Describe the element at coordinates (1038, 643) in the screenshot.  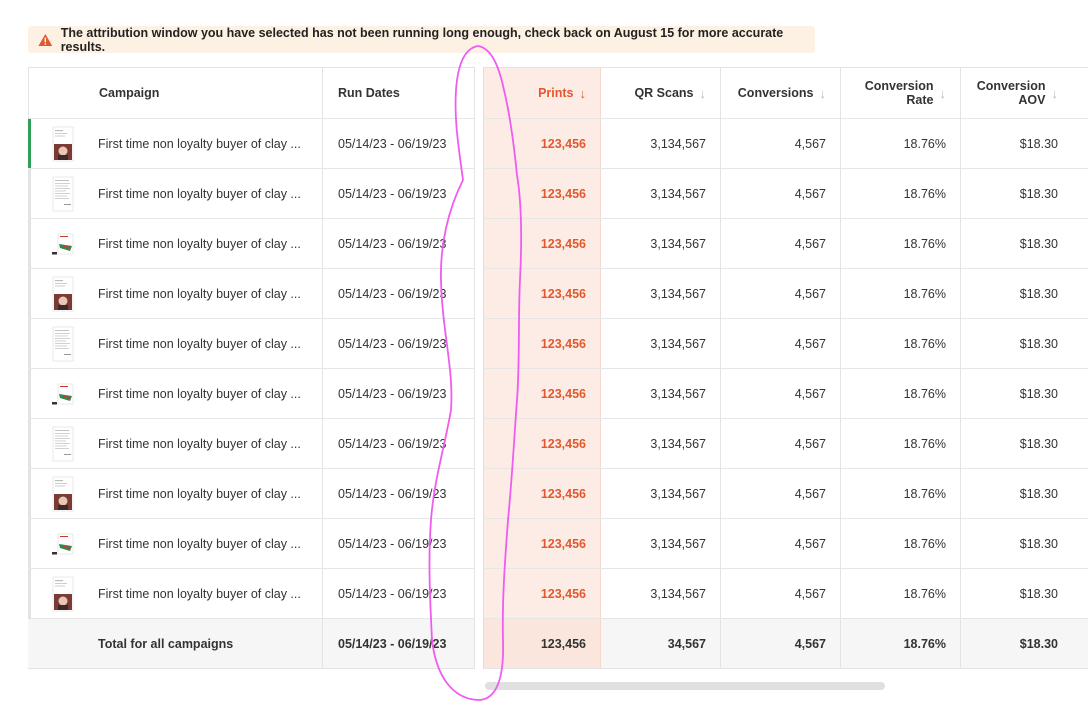
I see `total-conversion-aov: $18.30` at that location.